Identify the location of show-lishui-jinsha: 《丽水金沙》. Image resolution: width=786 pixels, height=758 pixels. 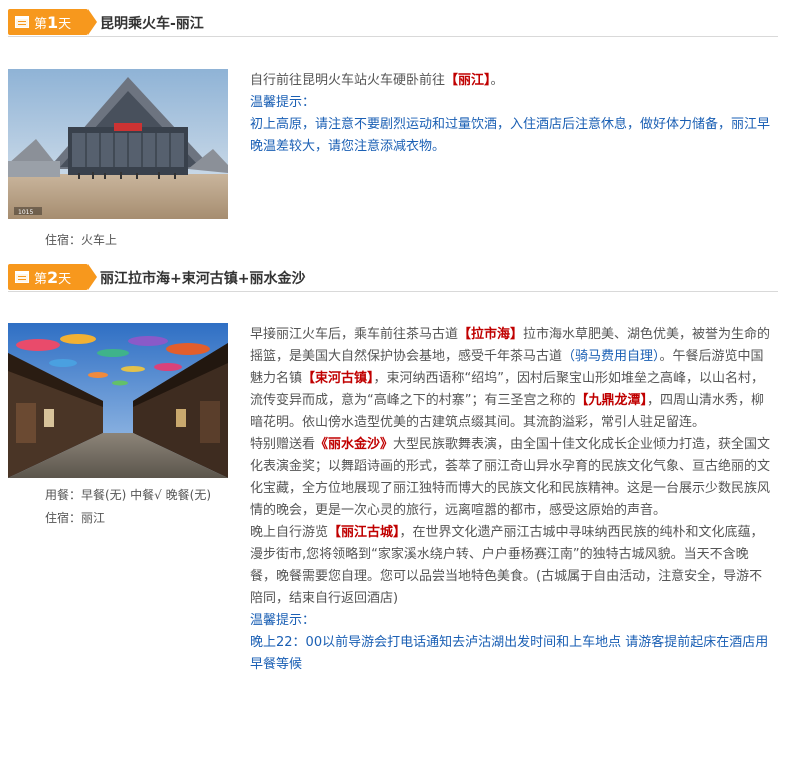
(354, 444).